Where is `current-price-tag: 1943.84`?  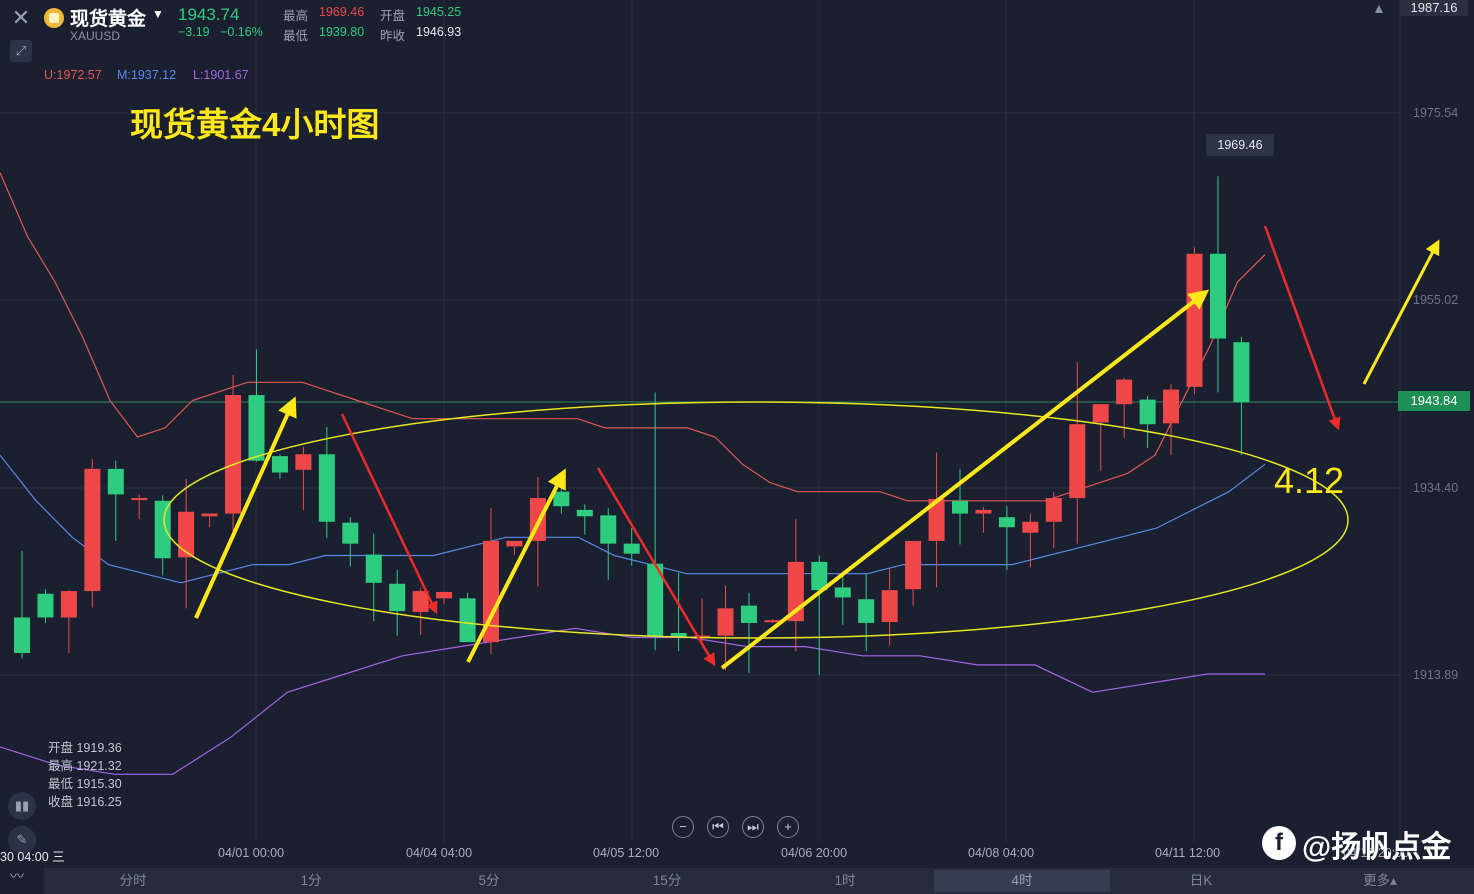
current-price-tag: 1943.84 is located at coordinates (1434, 401).